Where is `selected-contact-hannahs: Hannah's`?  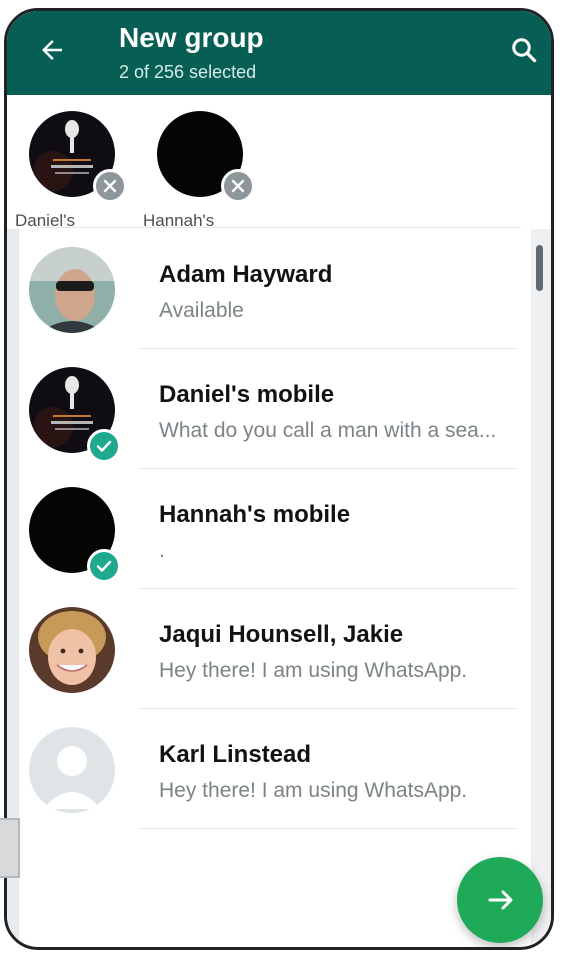
selected-contact-hannahs: Hannah's is located at coordinates (199, 166).